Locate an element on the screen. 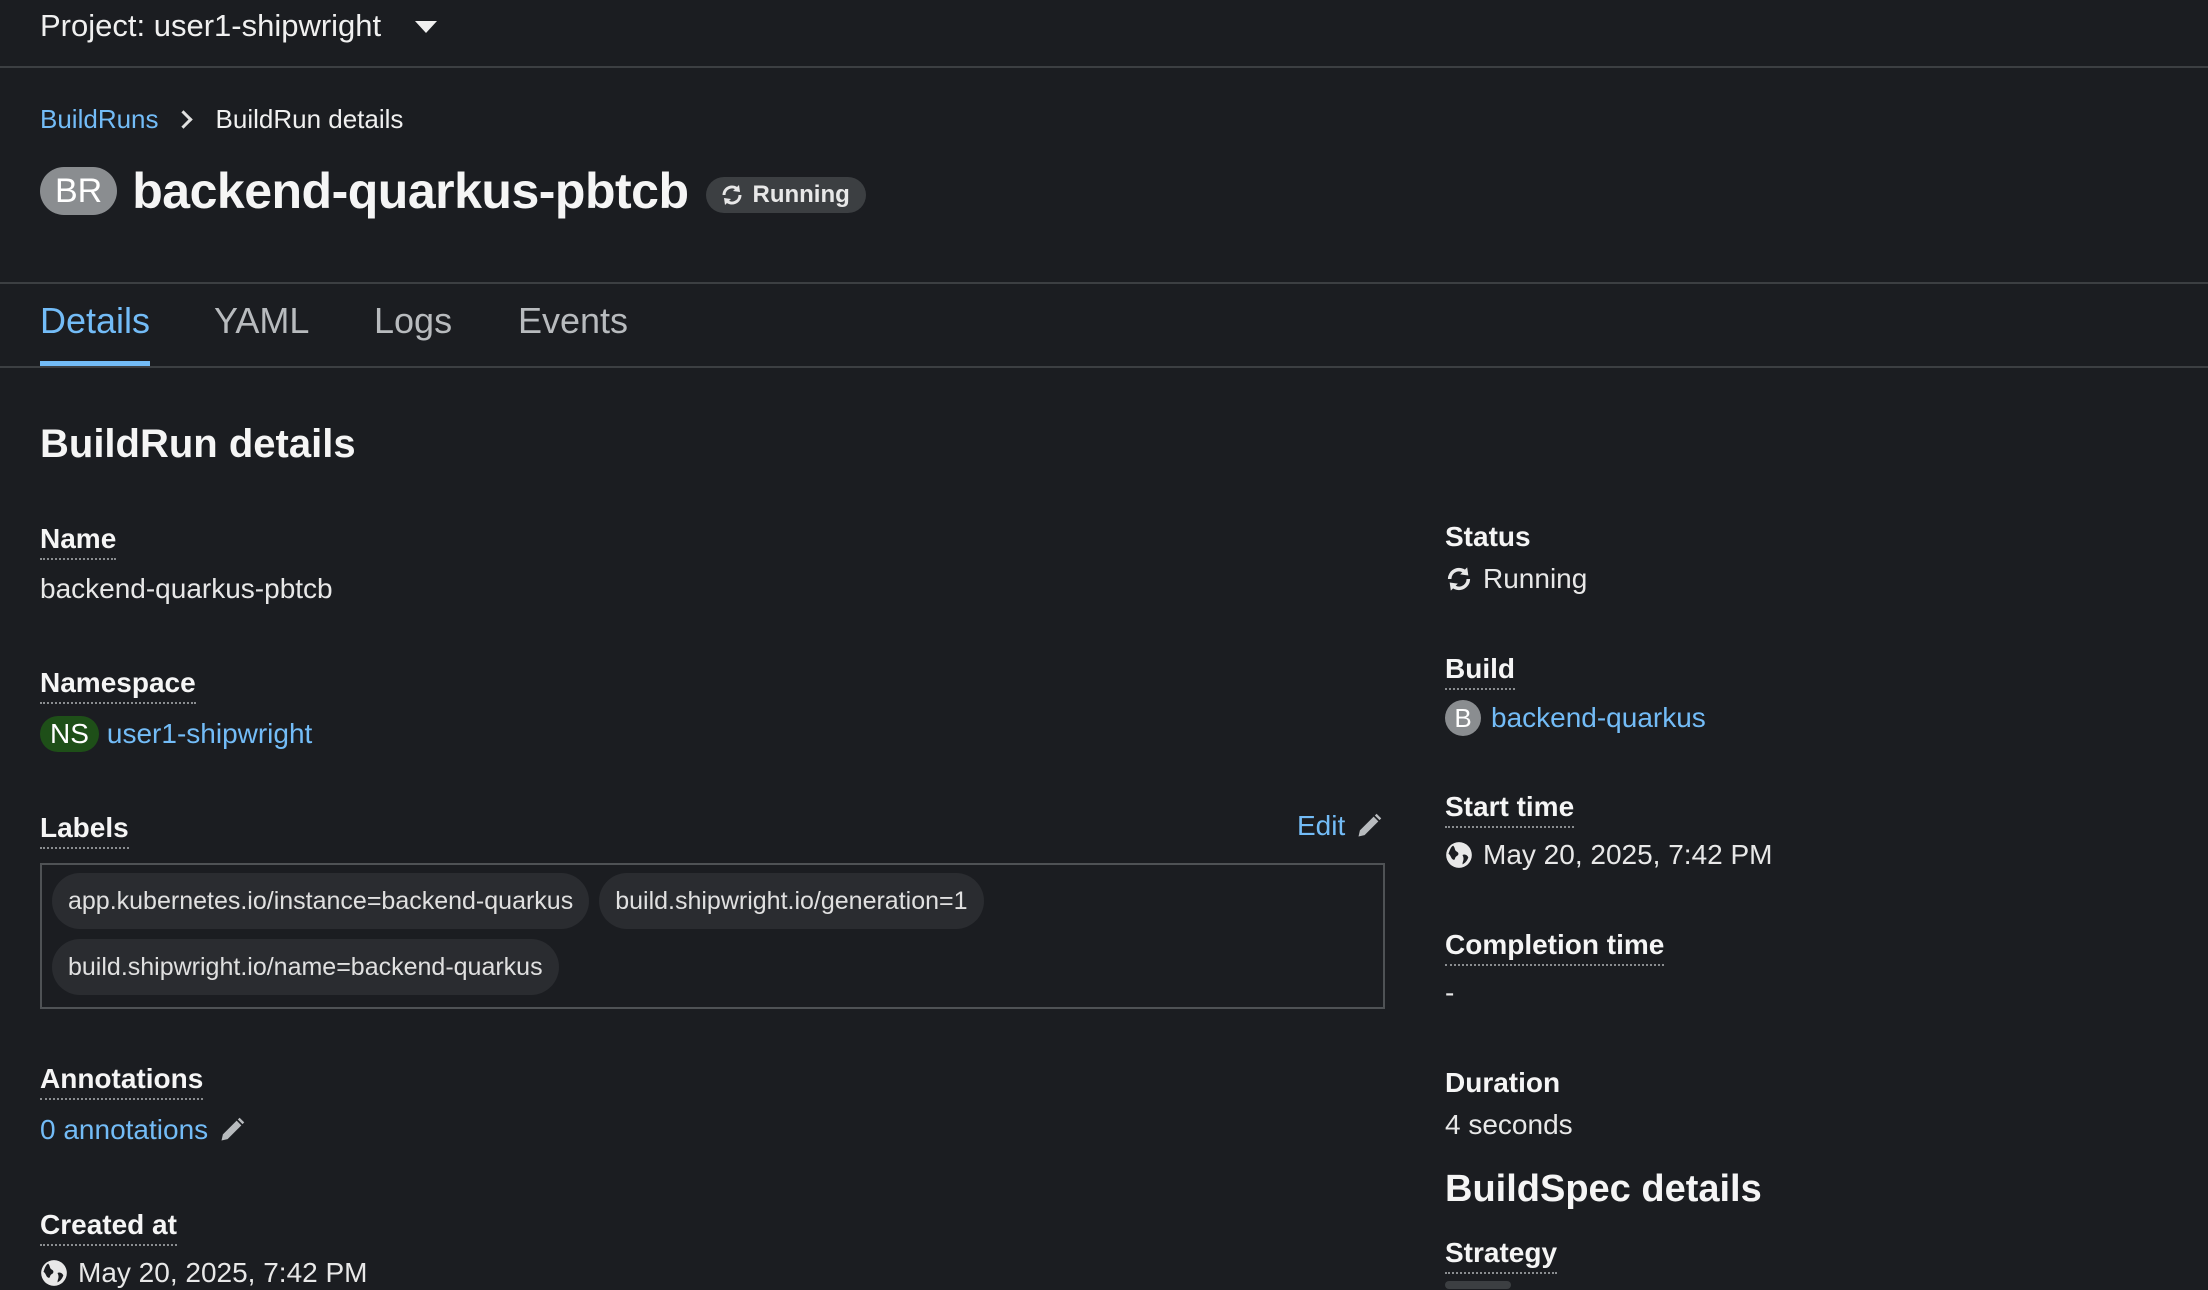 The height and width of the screenshot is (1290, 2208). build-badge: B is located at coordinates (1463, 718).